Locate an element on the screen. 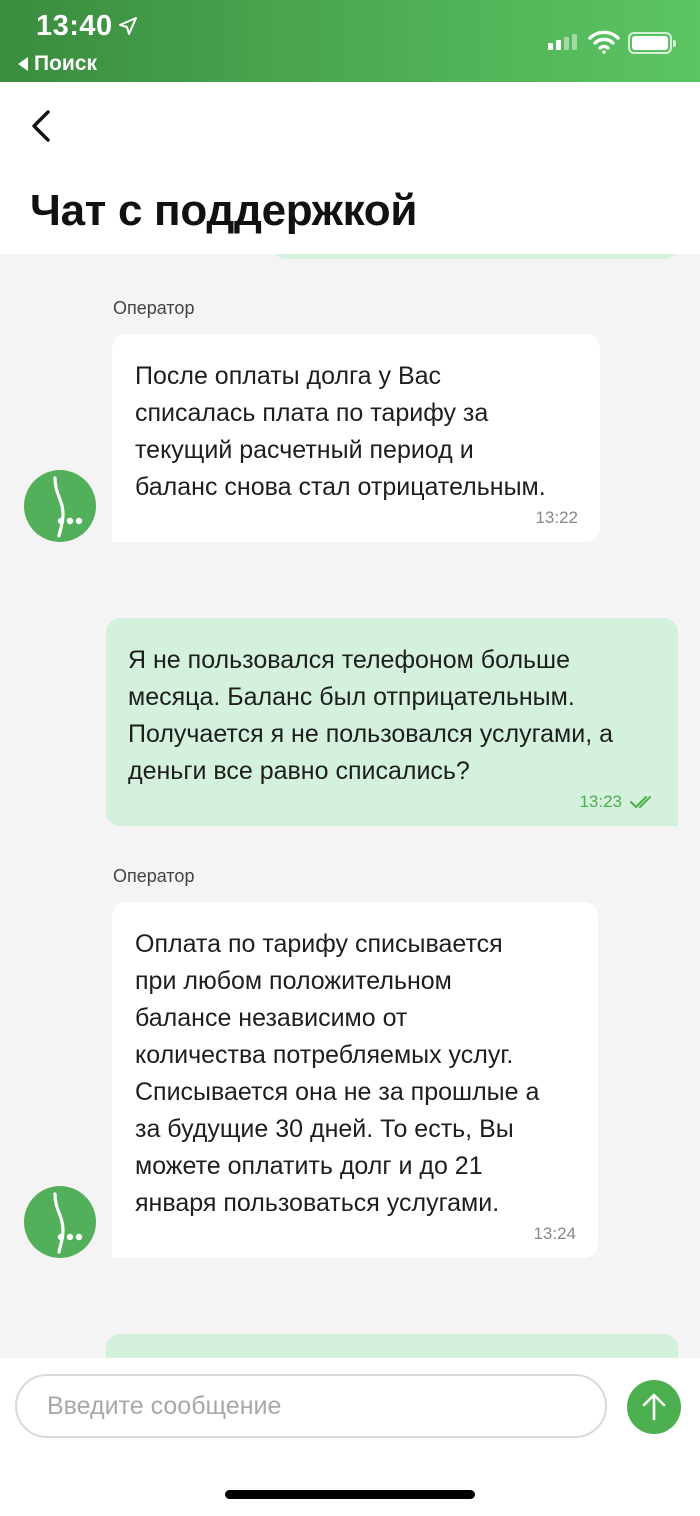 The image size is (700, 1516). location-arrow-icon is located at coordinates (128, 26).